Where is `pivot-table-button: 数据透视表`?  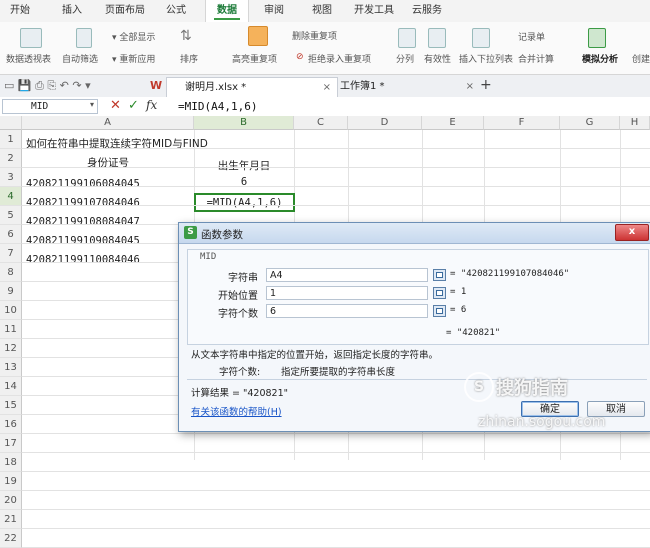
pivot-table-button: 数据透视表 is located at coordinates (28, 58).